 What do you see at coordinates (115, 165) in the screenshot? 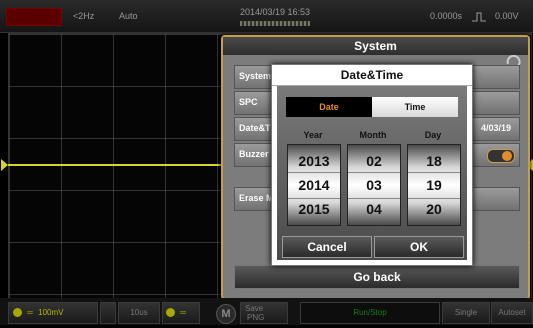
I see `channel-trace` at bounding box center [115, 165].